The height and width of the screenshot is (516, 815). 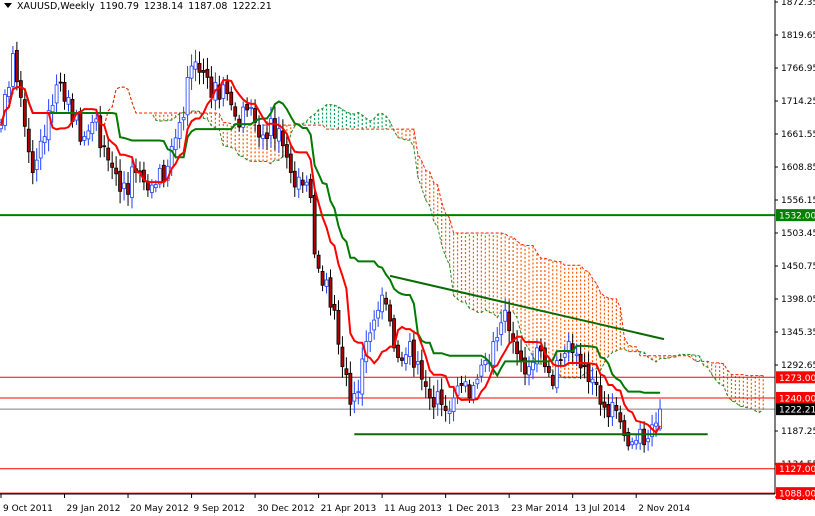 I want to click on dropdown-triangle-icon, so click(x=8, y=5).